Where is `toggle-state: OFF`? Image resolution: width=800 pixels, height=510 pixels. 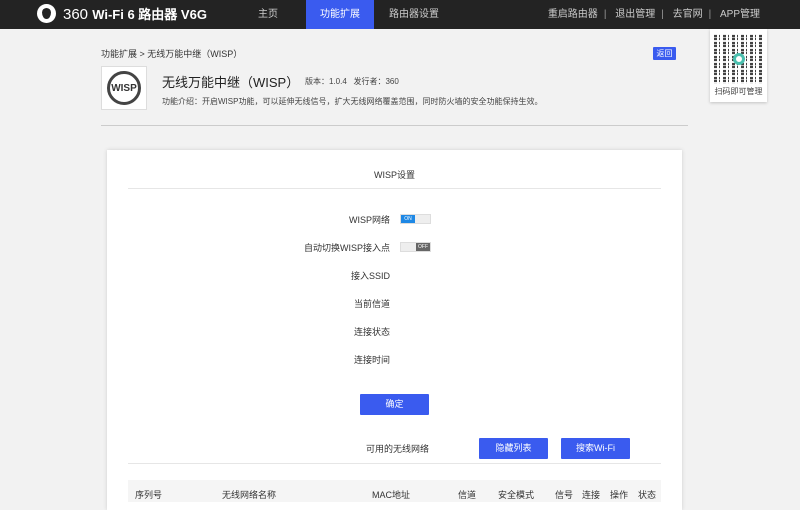
toggle-state: OFF is located at coordinates (423, 247).